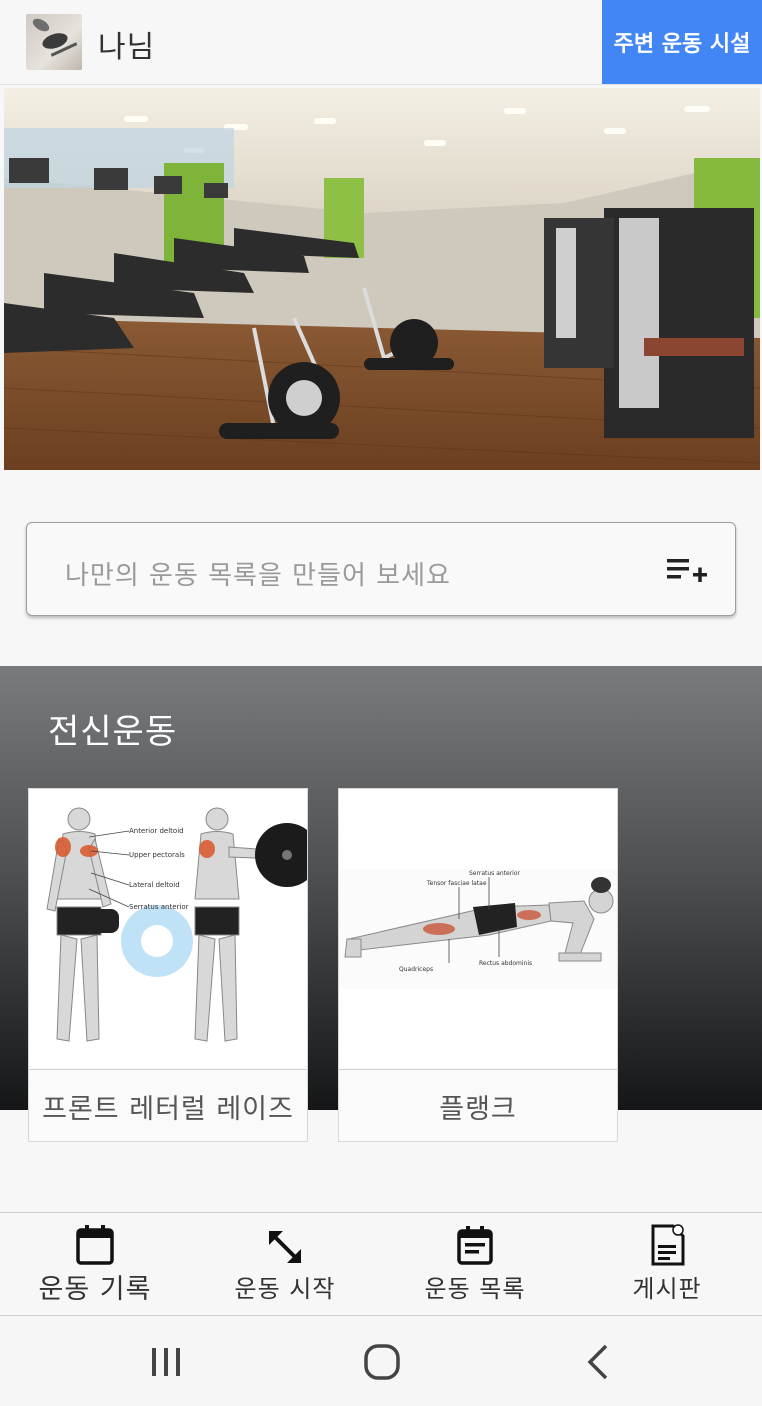 Image resolution: width=762 pixels, height=1406 pixels. What do you see at coordinates (456, 883) in the screenshot?
I see `svg-text: Tensor fasciae latae` at bounding box center [456, 883].